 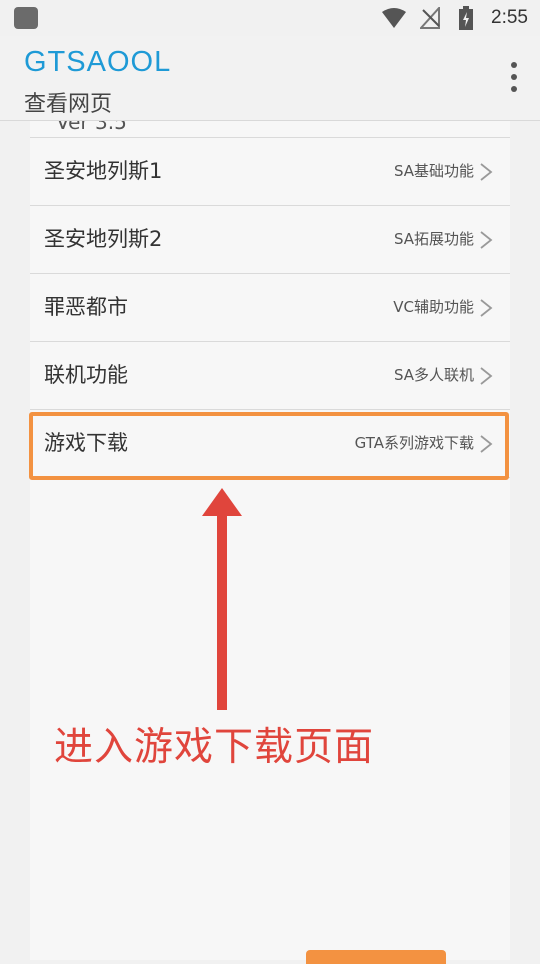 What do you see at coordinates (270, 18) in the screenshot?
I see `status-bar: 2:55` at bounding box center [270, 18].